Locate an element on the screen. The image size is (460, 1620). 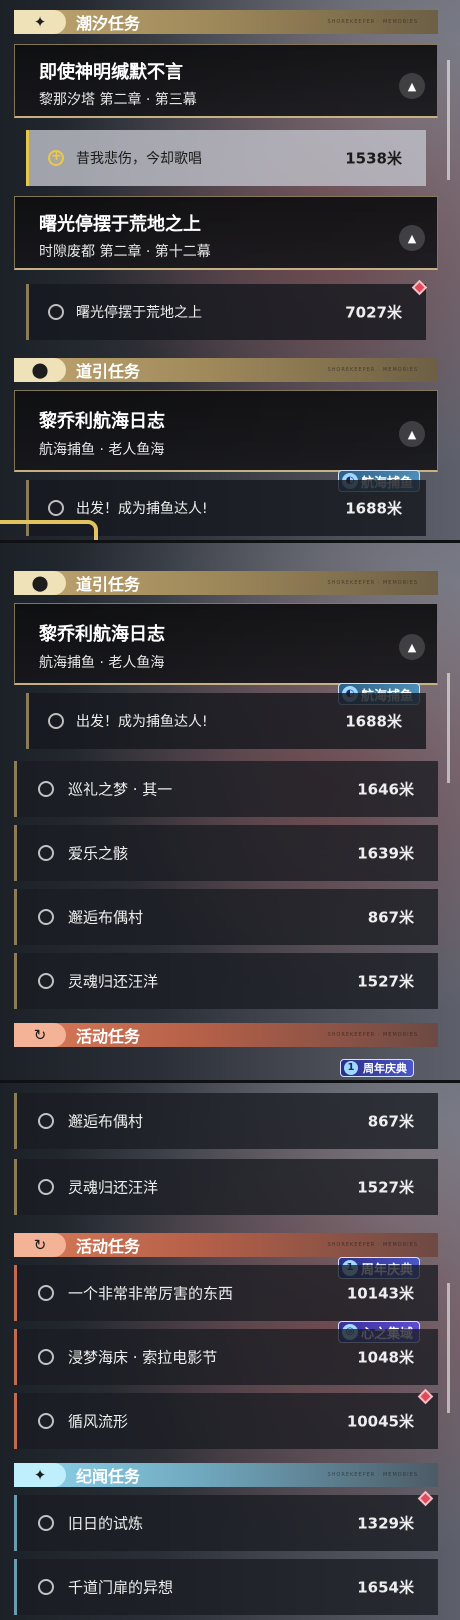
quest-row: 巡礼之梦 · 其一 1646米 is located at coordinates (226, 789).